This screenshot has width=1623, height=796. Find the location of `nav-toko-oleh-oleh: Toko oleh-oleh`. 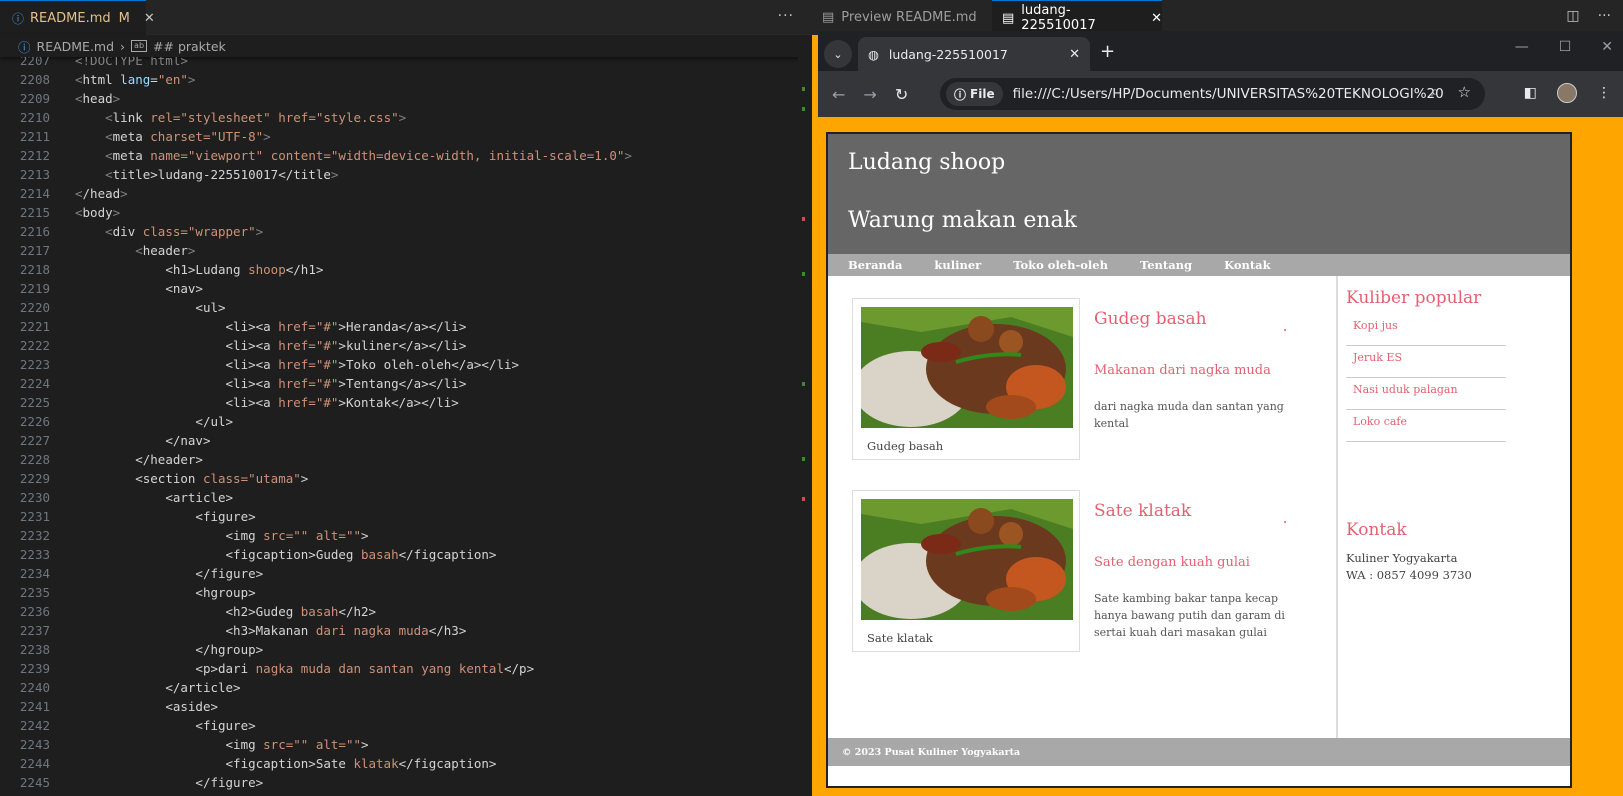

nav-toko-oleh-oleh: Toko oleh-oleh is located at coordinates (1060, 265).